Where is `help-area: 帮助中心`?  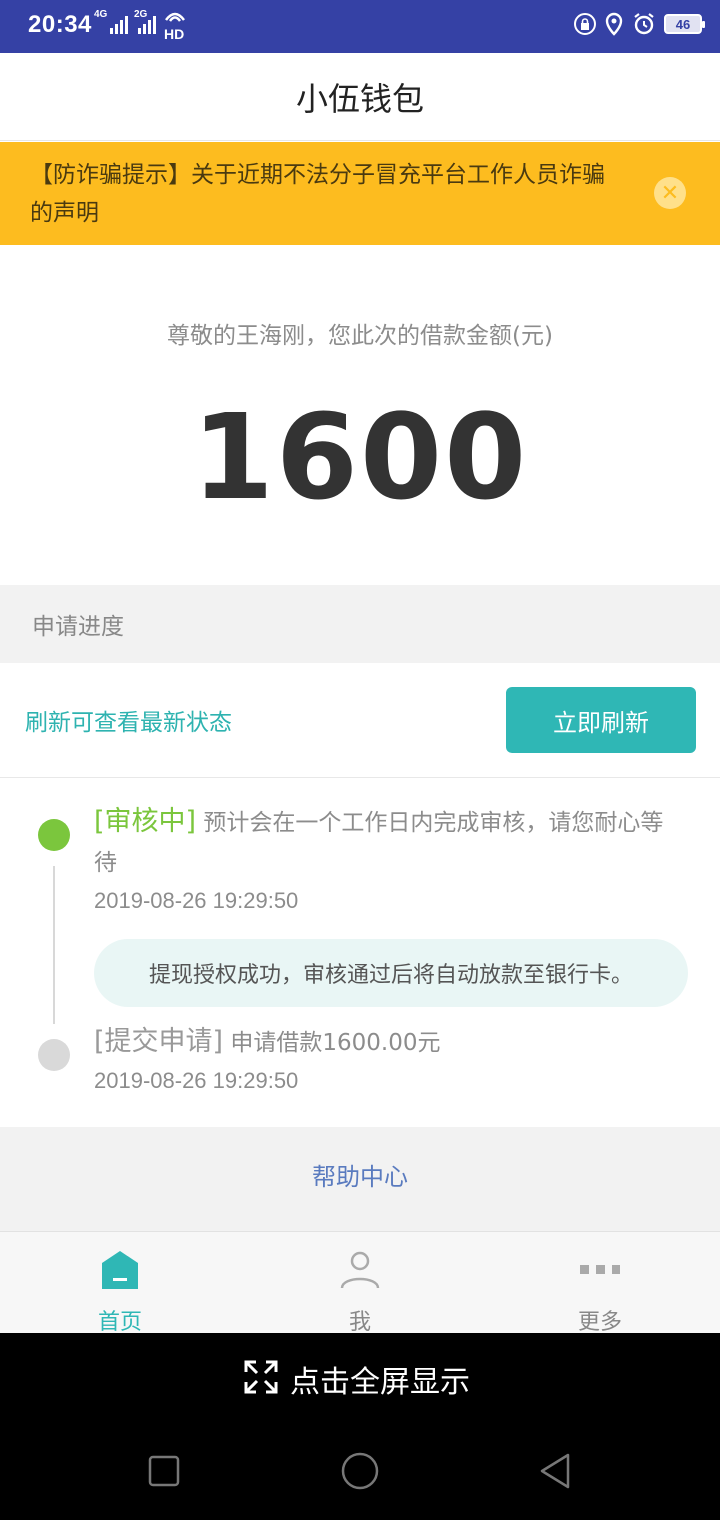
help-area: 帮助中心 is located at coordinates (360, 1179).